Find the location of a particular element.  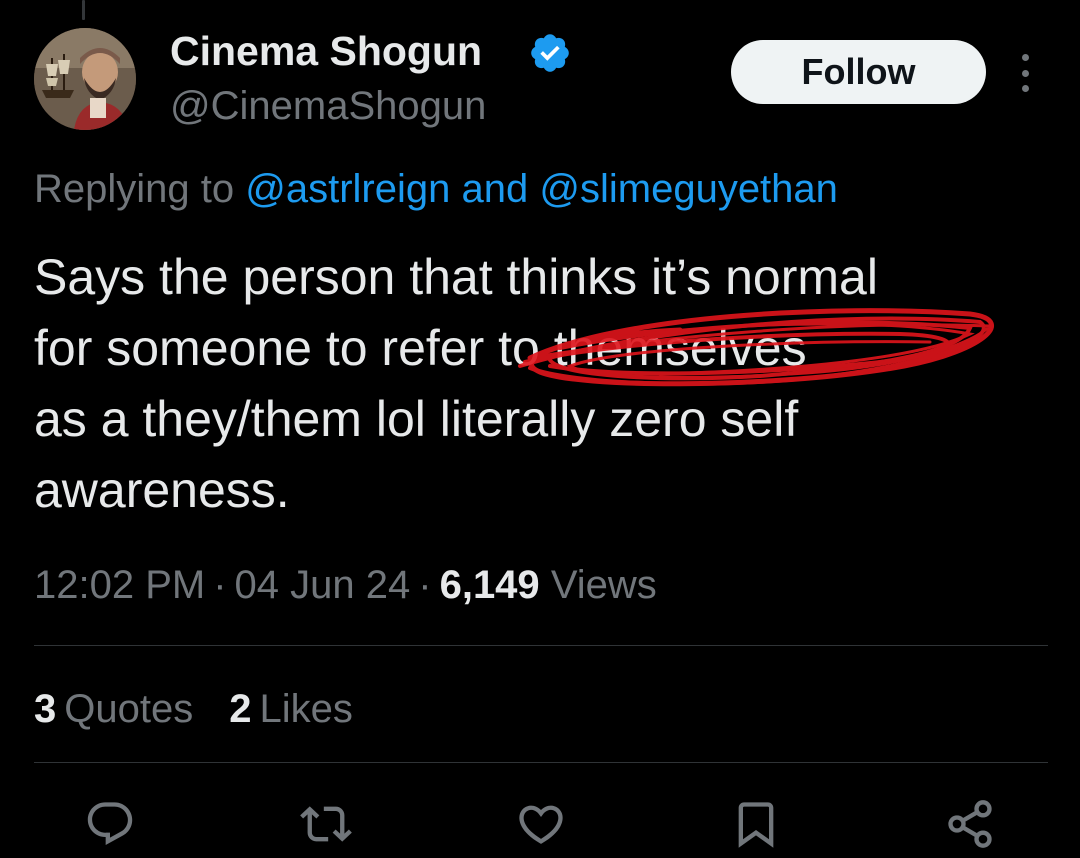

share-icon is located at coordinates (970, 824).